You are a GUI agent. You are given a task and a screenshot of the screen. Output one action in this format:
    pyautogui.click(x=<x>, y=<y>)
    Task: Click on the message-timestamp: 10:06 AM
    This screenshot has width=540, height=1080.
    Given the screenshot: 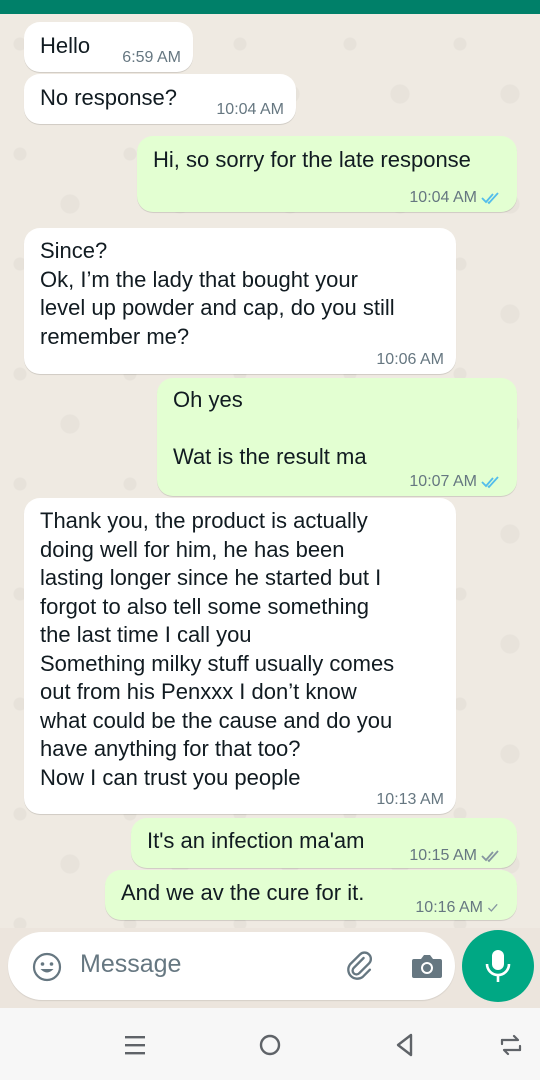 What is the action you would take?
    pyautogui.click(x=410, y=359)
    